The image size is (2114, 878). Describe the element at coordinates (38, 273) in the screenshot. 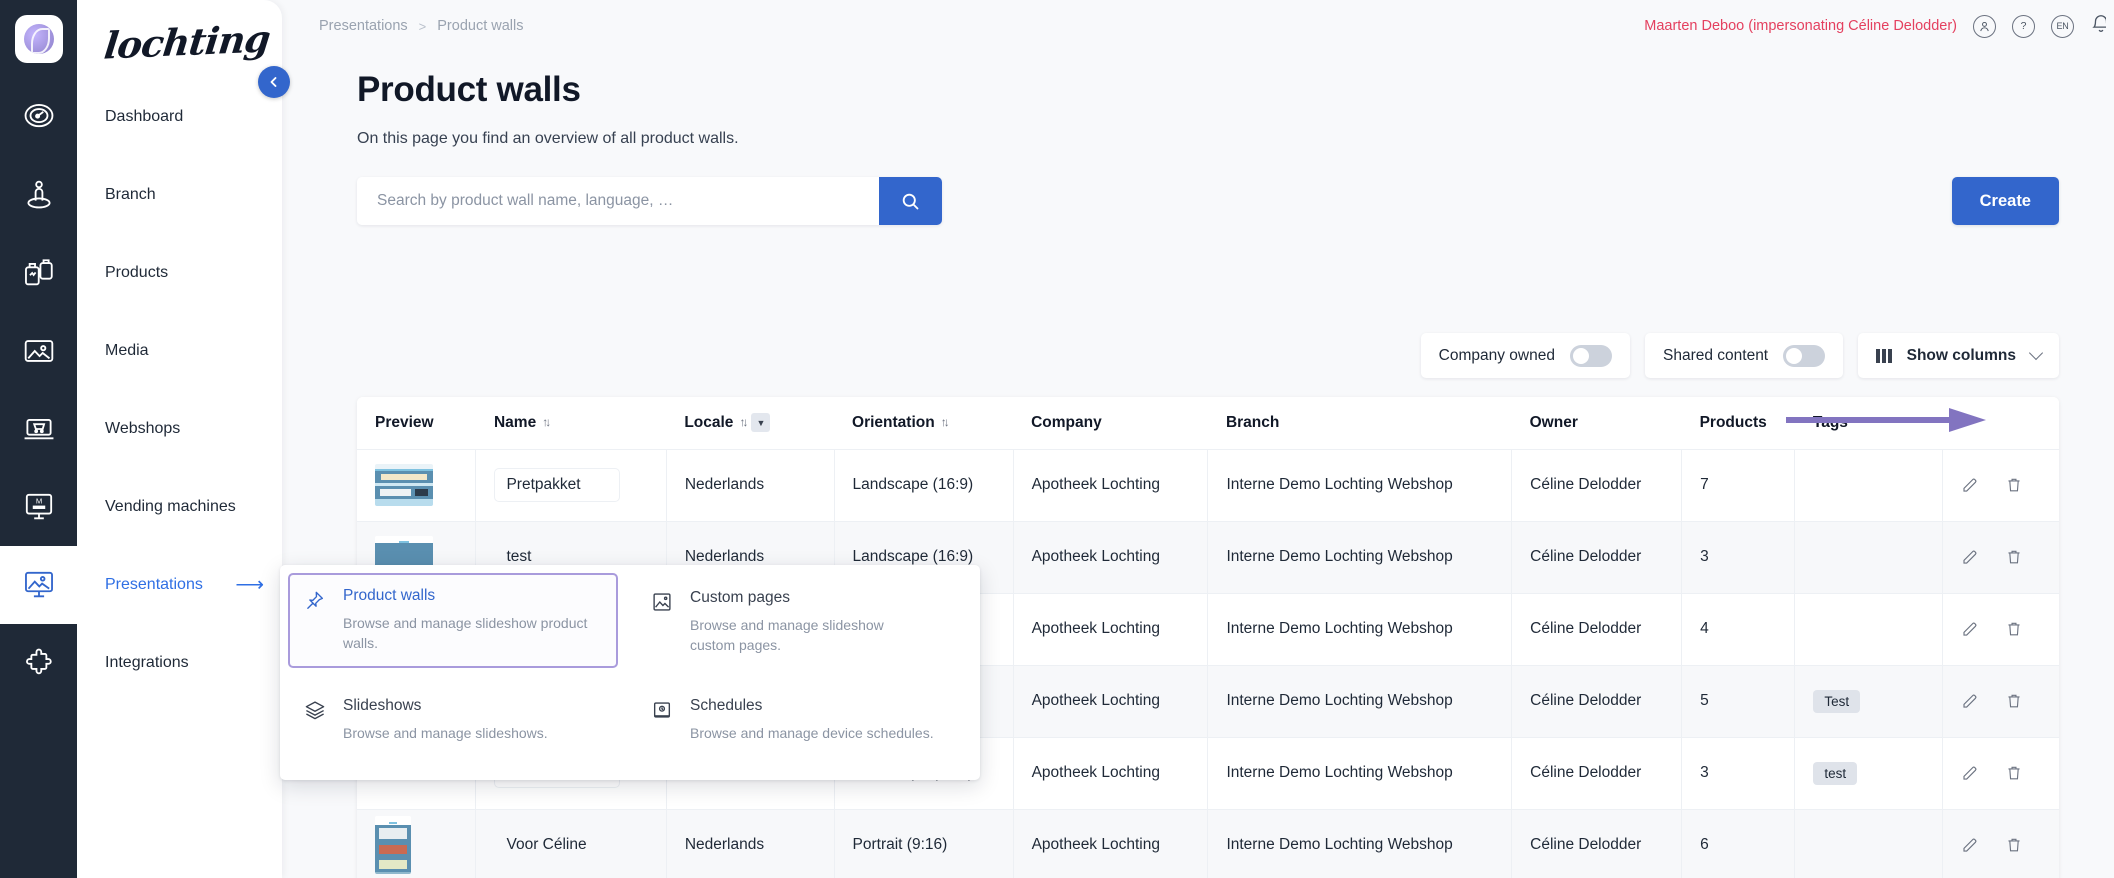

I see `rail-item-products` at that location.